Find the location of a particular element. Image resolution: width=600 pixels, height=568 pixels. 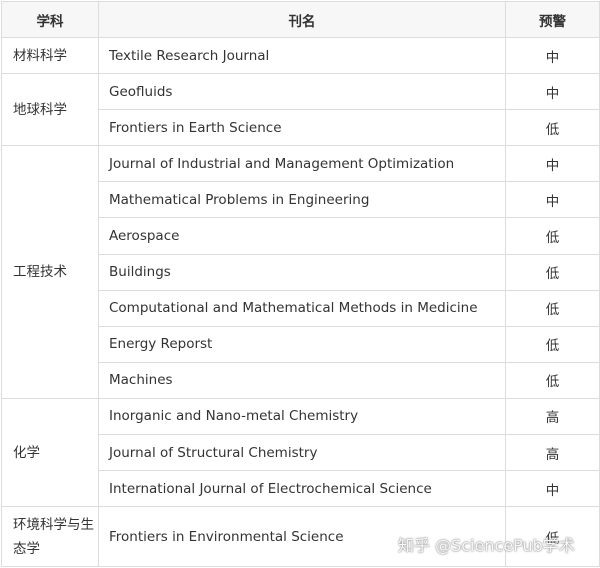

journal-cell: Machines is located at coordinates (302, 380).